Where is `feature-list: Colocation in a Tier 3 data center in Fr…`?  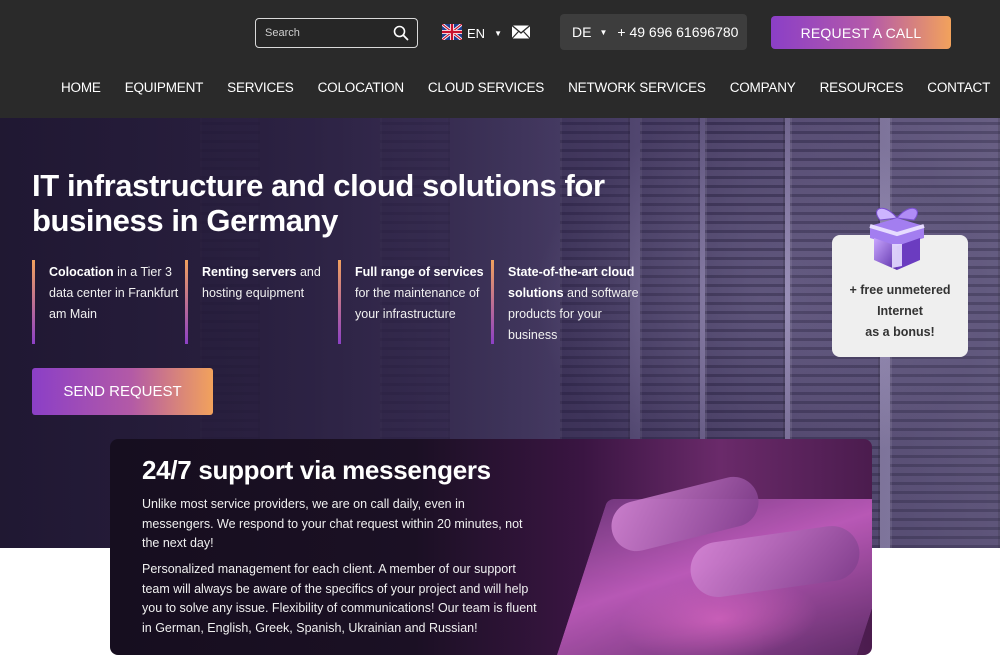
feature-list: Colocation in a Tier 3 data center in Fr… is located at coordinates (338, 302).